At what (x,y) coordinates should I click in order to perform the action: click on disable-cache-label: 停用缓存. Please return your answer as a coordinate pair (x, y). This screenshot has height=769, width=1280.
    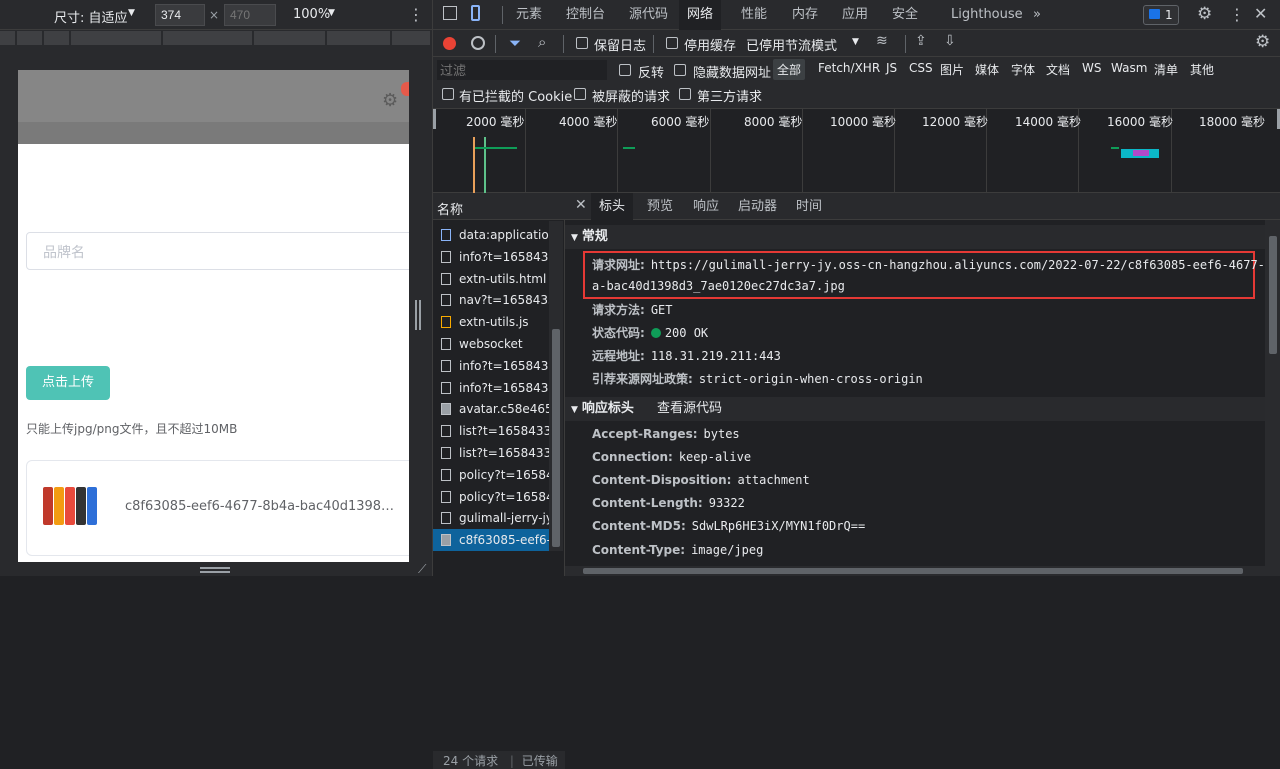
    Looking at the image, I should click on (710, 46).